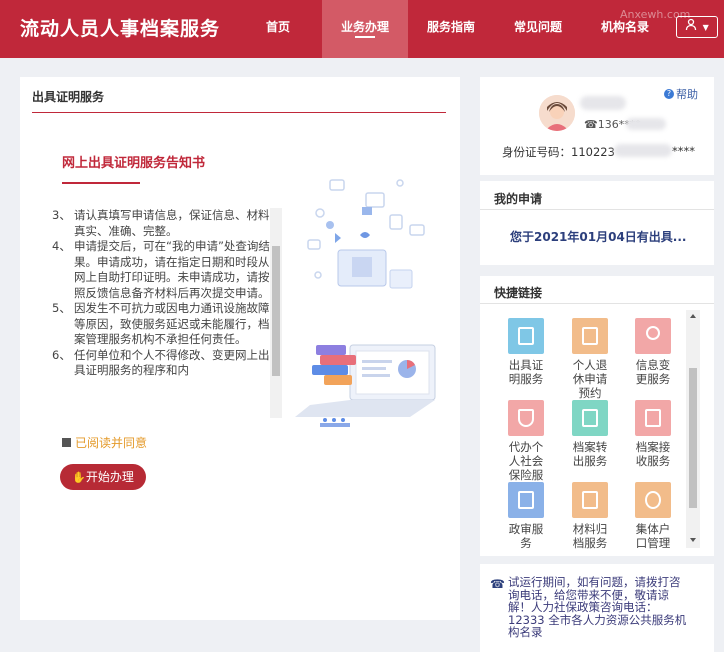  I want to click on my-applications-title: 我的申请, so click(518, 199).